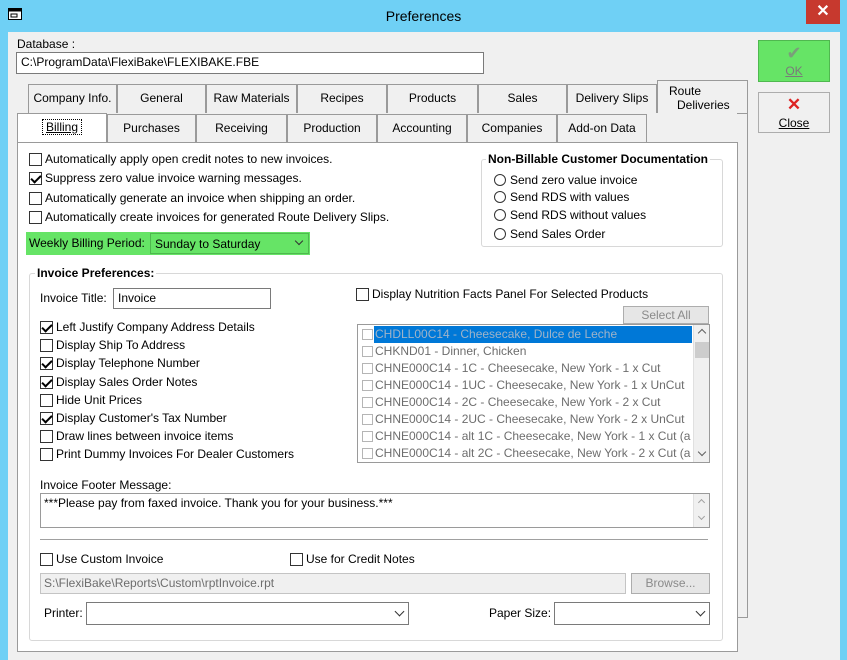 Image resolution: width=847 pixels, height=660 pixels. I want to click on tab-purchases: Purchases, so click(151, 128).